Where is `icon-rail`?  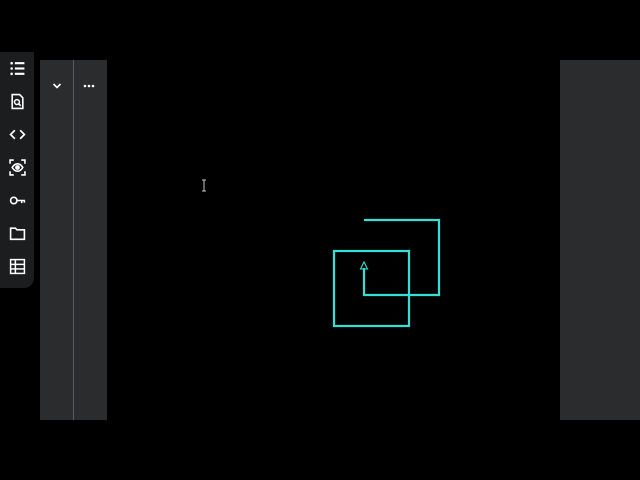 icon-rail is located at coordinates (17, 170).